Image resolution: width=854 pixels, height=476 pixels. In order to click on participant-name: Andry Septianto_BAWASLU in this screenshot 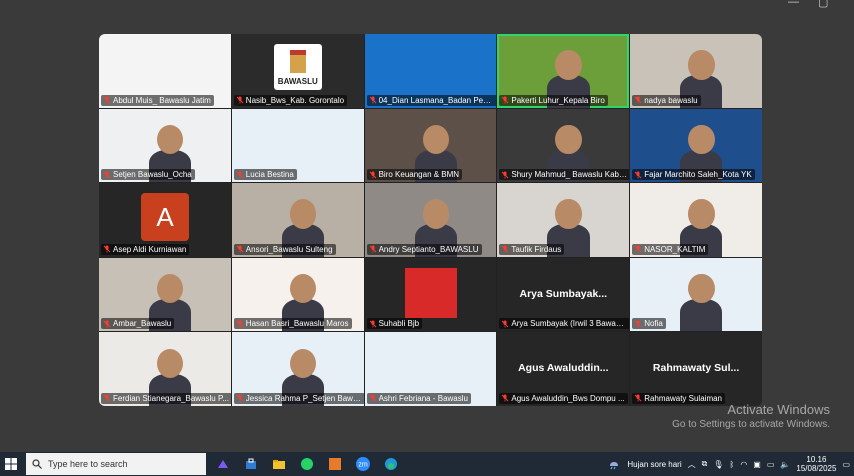, I will do `click(428, 249)`.